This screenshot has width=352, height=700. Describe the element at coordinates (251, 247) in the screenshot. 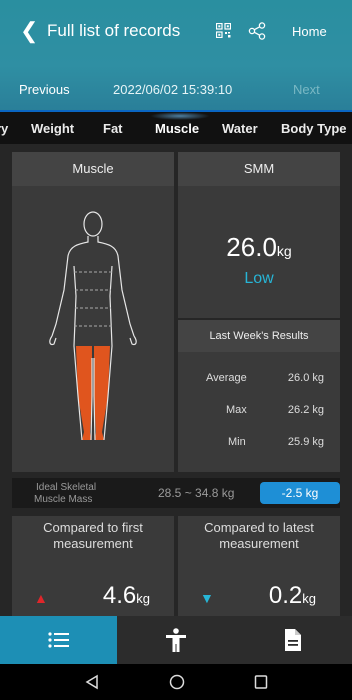

I see `smm-value: 26.0` at that location.